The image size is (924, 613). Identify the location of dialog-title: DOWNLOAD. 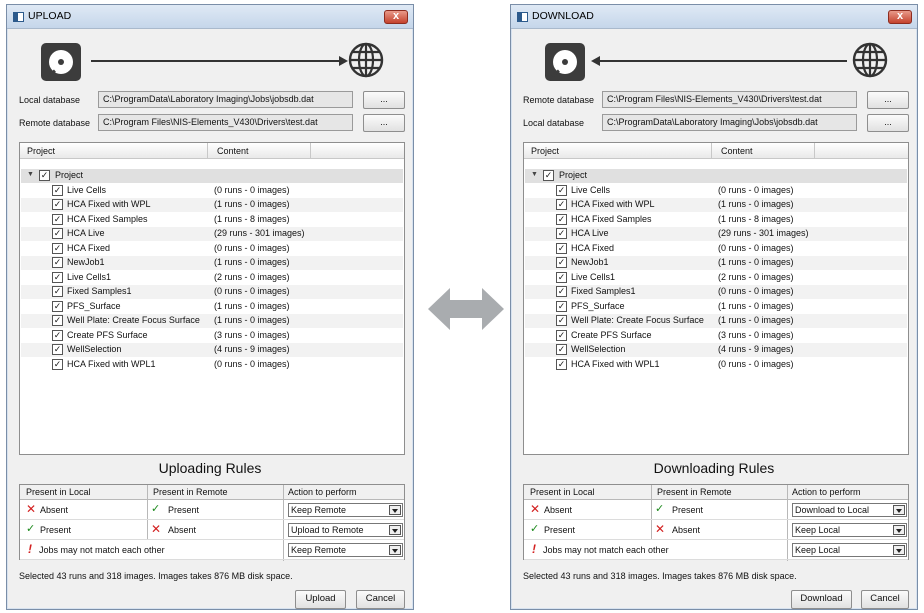
(563, 16).